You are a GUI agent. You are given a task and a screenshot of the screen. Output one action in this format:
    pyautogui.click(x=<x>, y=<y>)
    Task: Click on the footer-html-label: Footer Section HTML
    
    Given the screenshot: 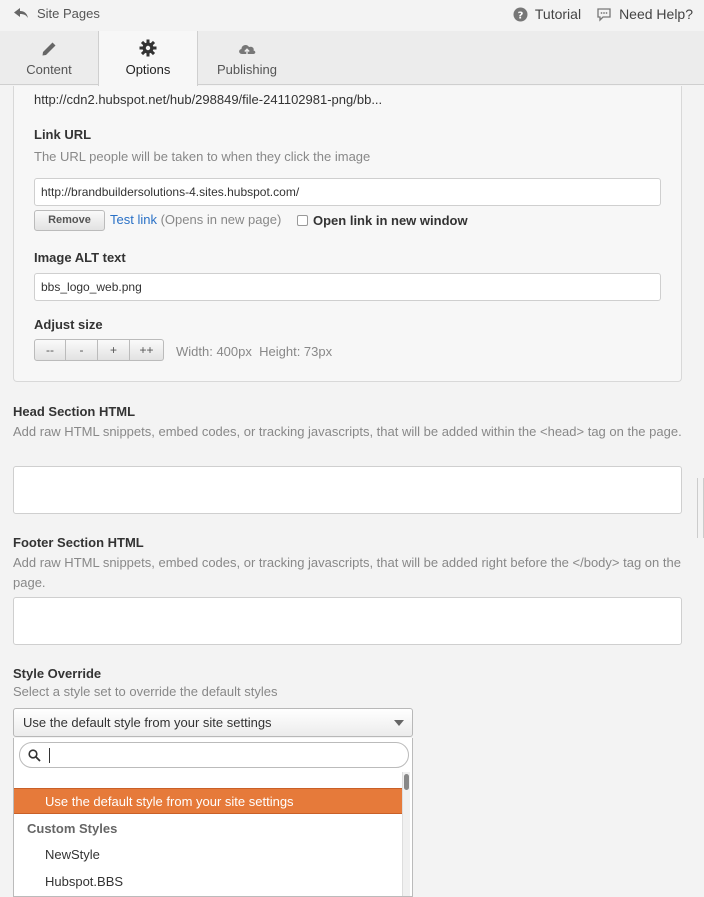 What is the action you would take?
    pyautogui.click(x=78, y=542)
    